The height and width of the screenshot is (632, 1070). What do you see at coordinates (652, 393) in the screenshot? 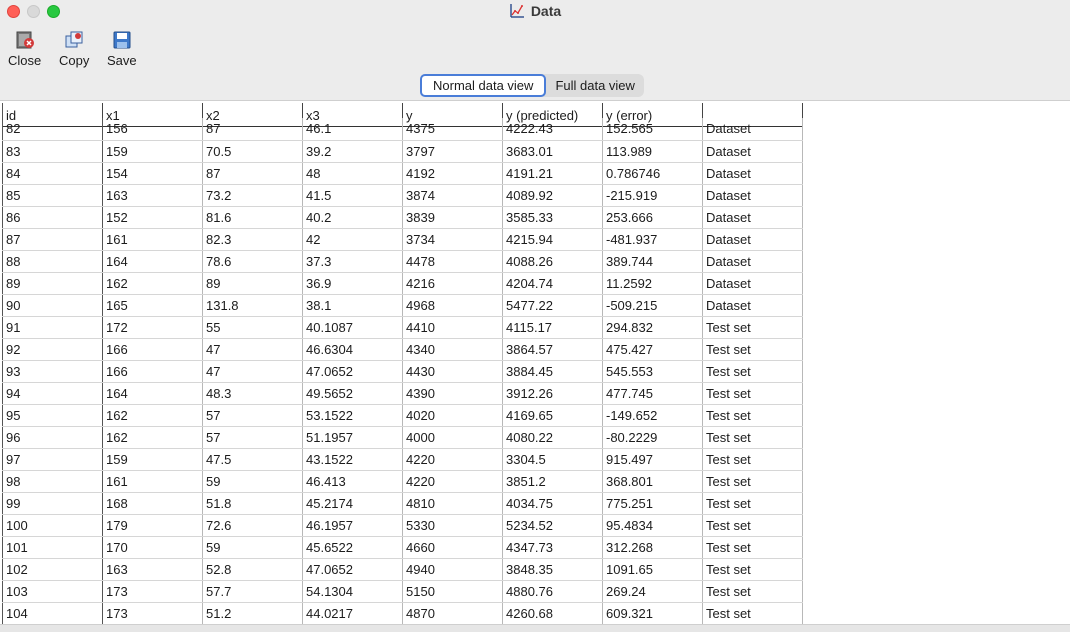
I see `table-cell: 477.745` at bounding box center [652, 393].